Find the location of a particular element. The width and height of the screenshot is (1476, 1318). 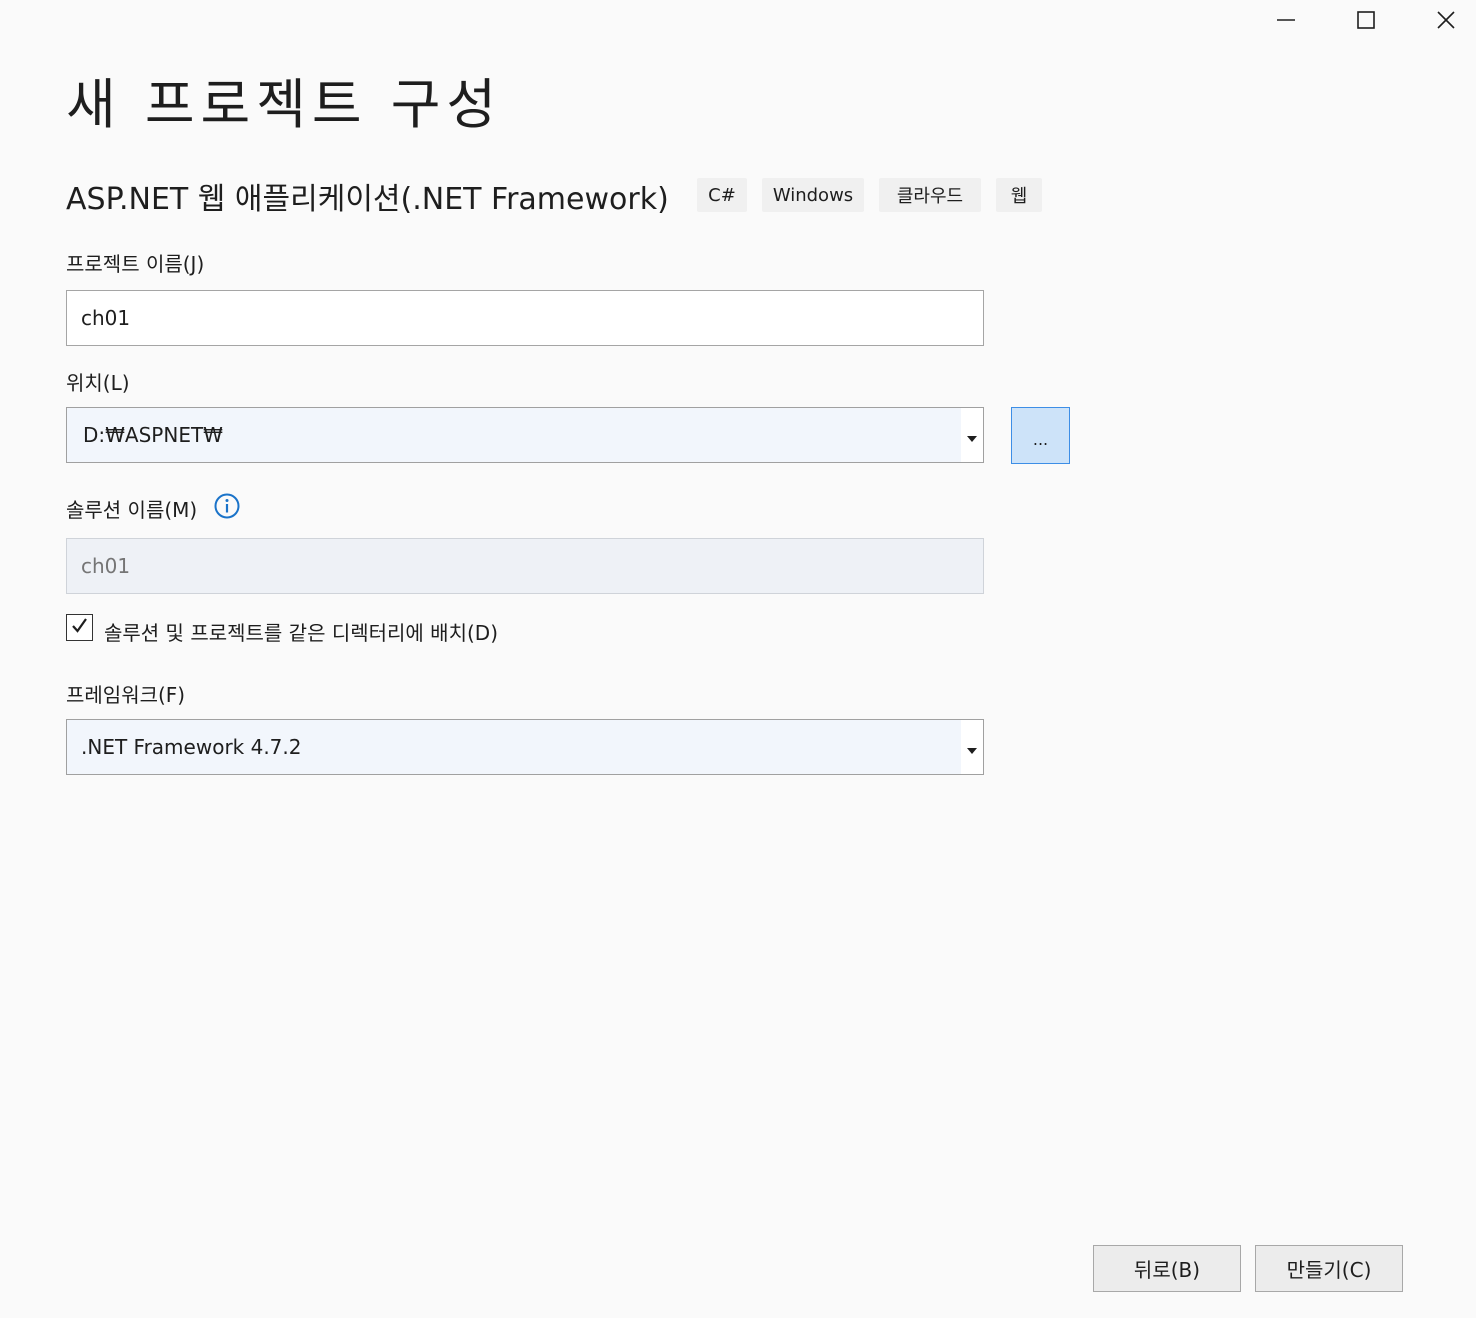

maximize-icon is located at coordinates (1366, 20).